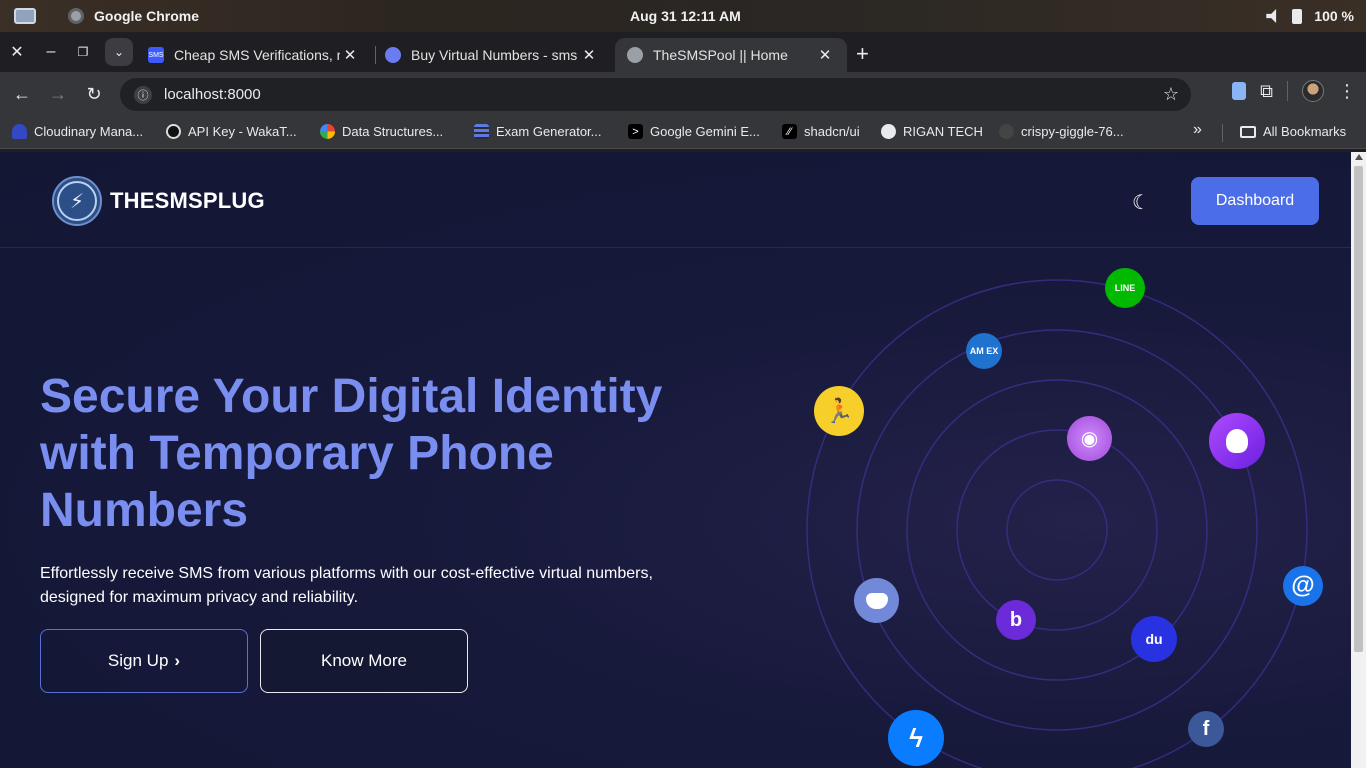 This screenshot has height=768, width=1366. Describe the element at coordinates (1313, 91) in the screenshot. I see `profile-avatar` at that location.